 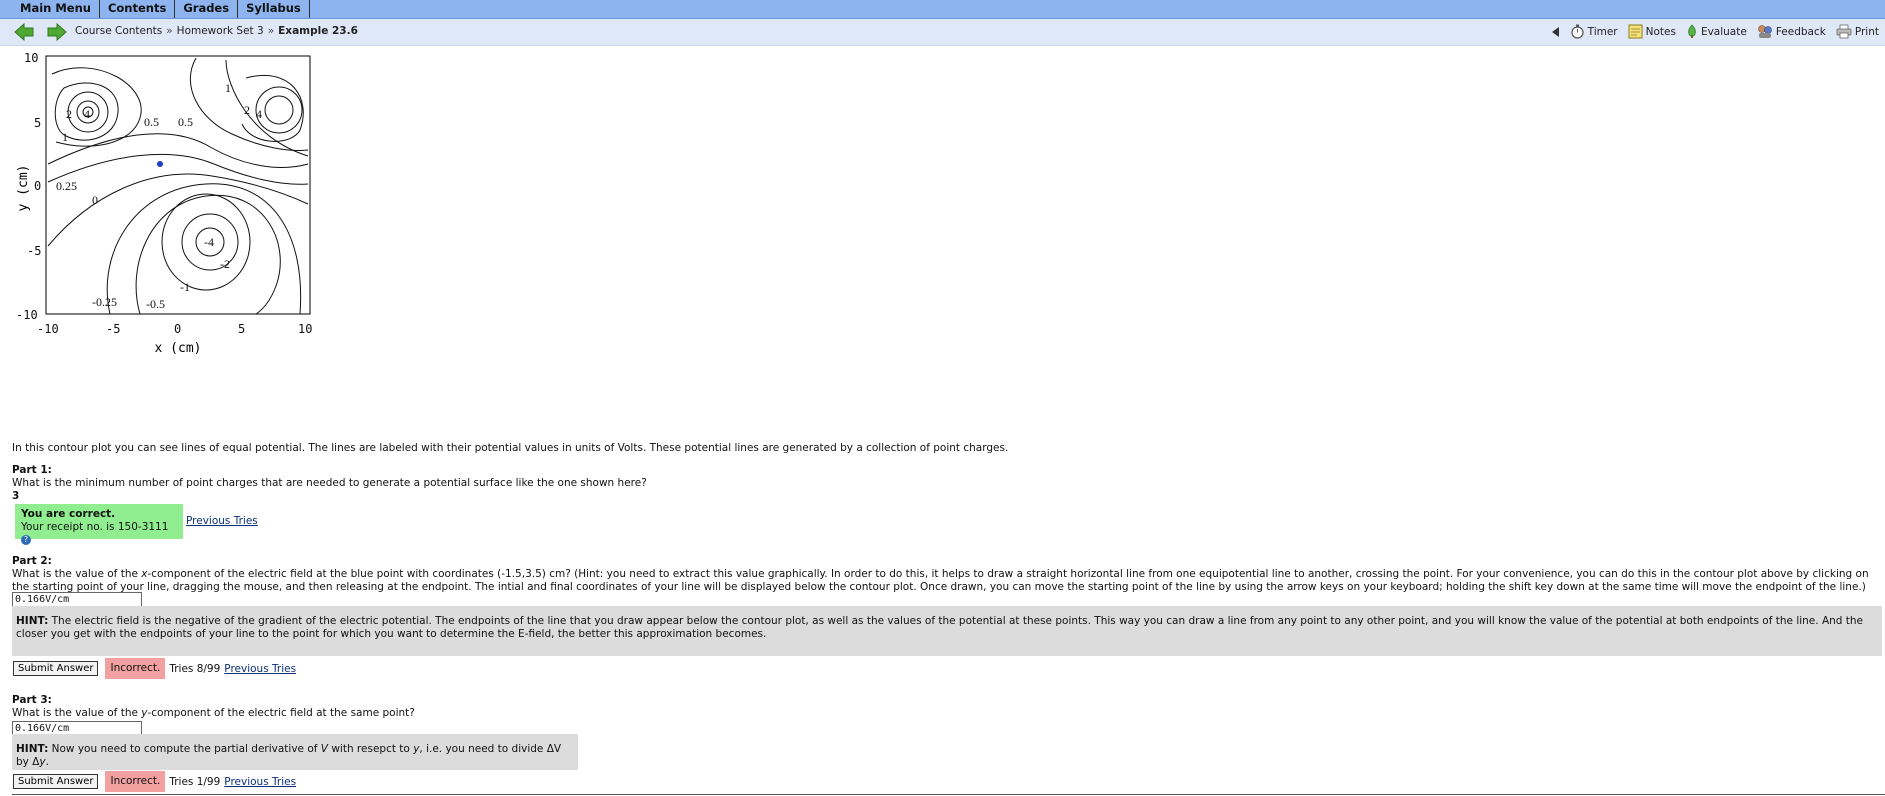 What do you see at coordinates (209, 242) in the screenshot?
I see `contour-label: -4` at bounding box center [209, 242].